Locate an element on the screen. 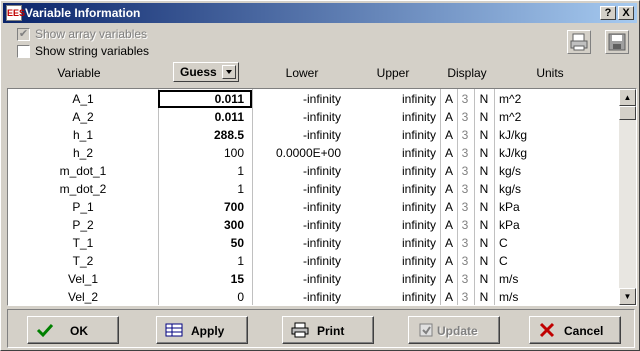 This screenshot has width=640, height=351. table-row: Vel_1 15 -infinity infinity A 3 Nm/s is located at coordinates (314, 279).